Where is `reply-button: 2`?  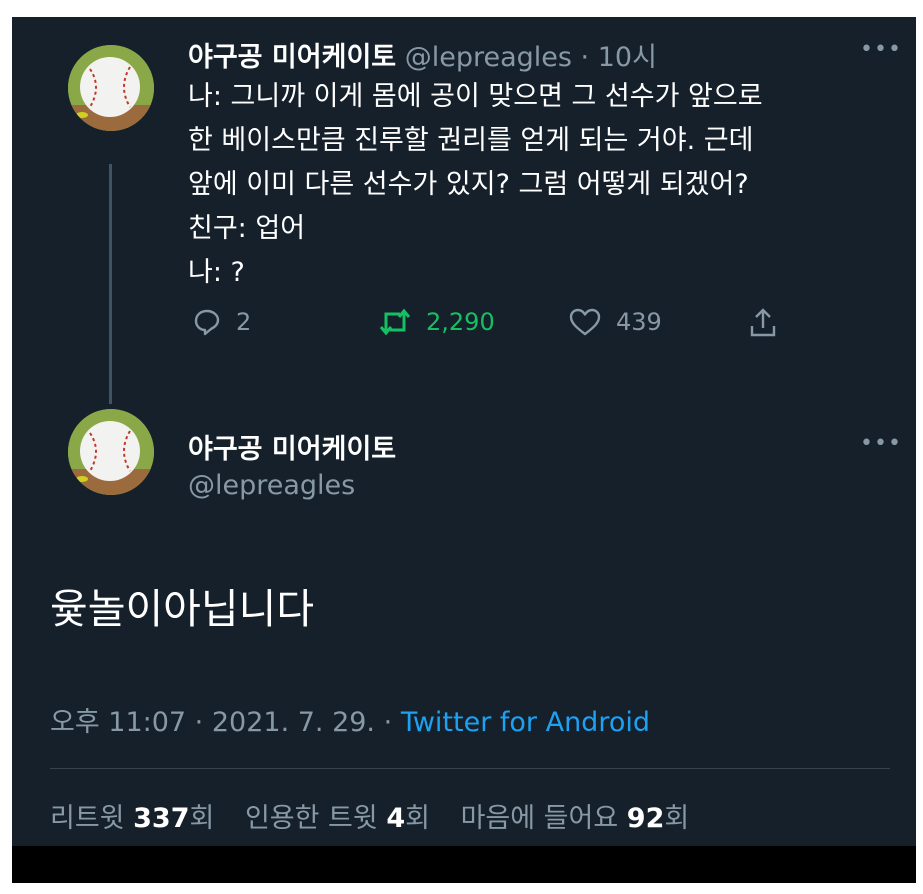 reply-button: 2 is located at coordinates (221, 322).